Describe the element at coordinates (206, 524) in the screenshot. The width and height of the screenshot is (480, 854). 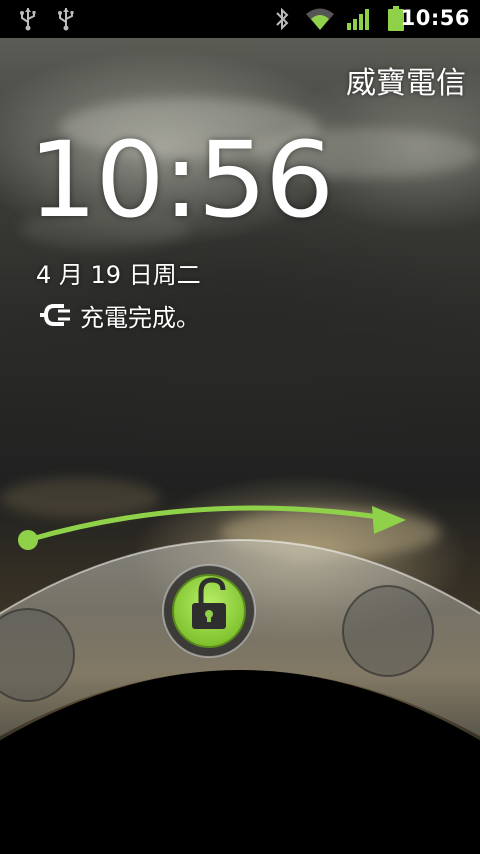
I see `unlock-hint-arrow` at that location.